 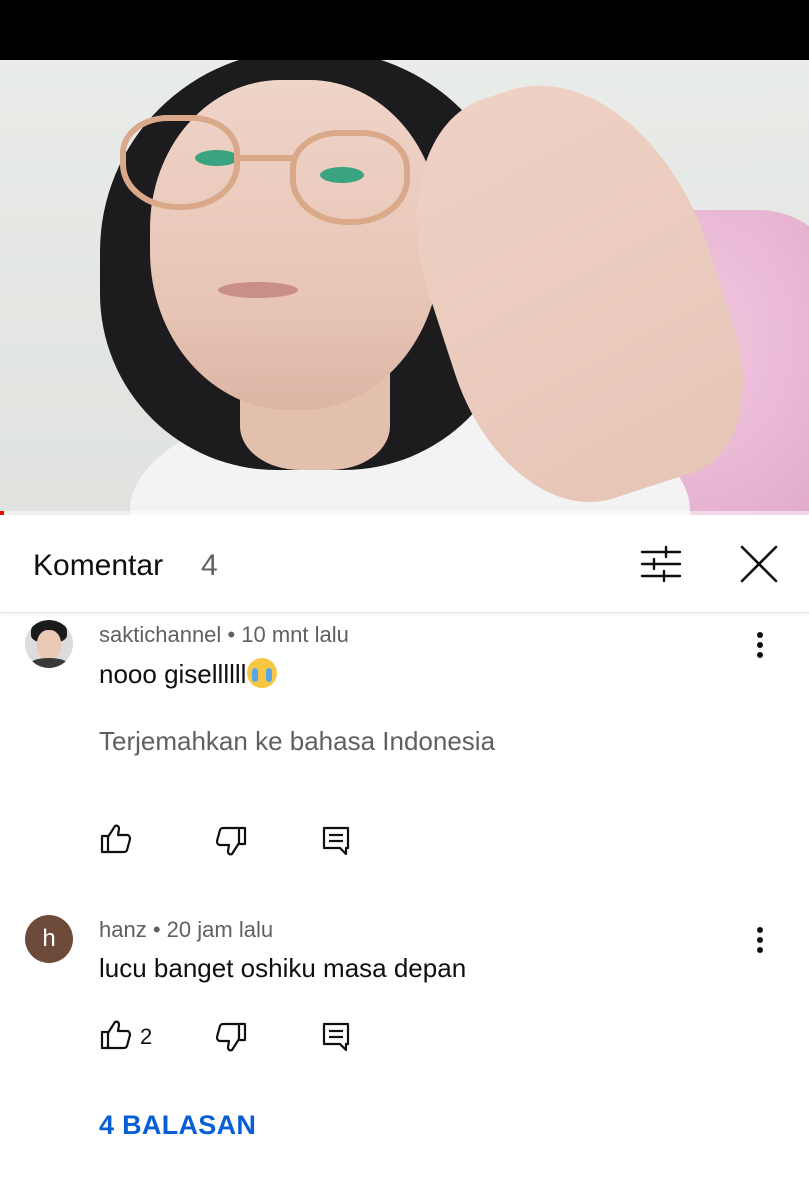 I want to click on avatar, so click(x=49, y=644).